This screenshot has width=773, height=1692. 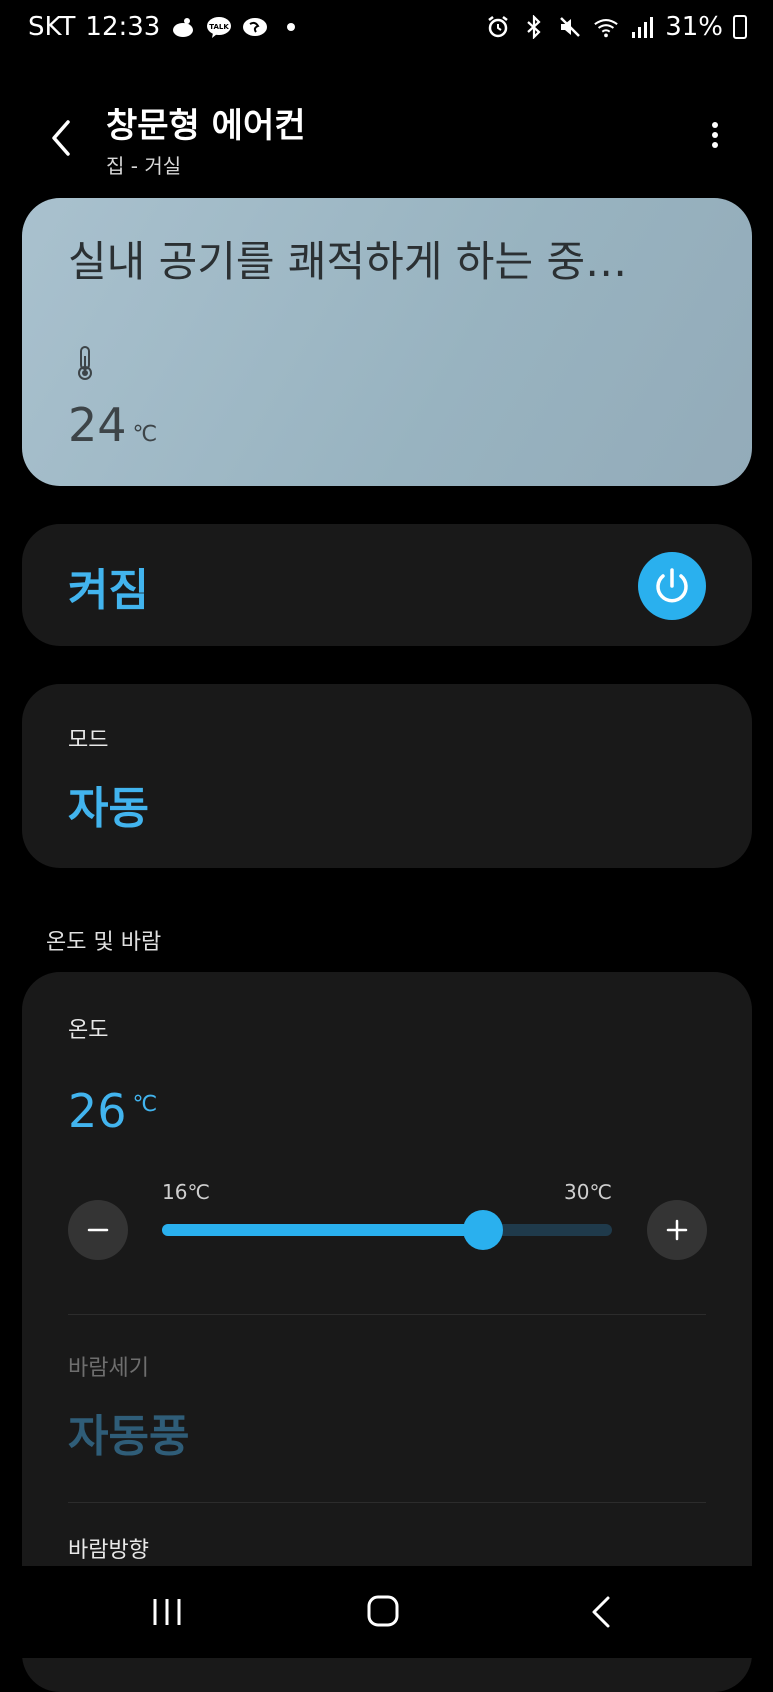 I want to click on more-notifications-dot-icon, so click(x=291, y=27).